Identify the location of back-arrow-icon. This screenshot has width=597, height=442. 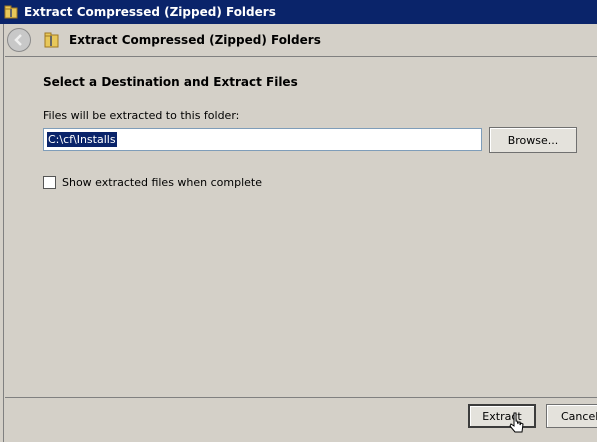
(18, 40).